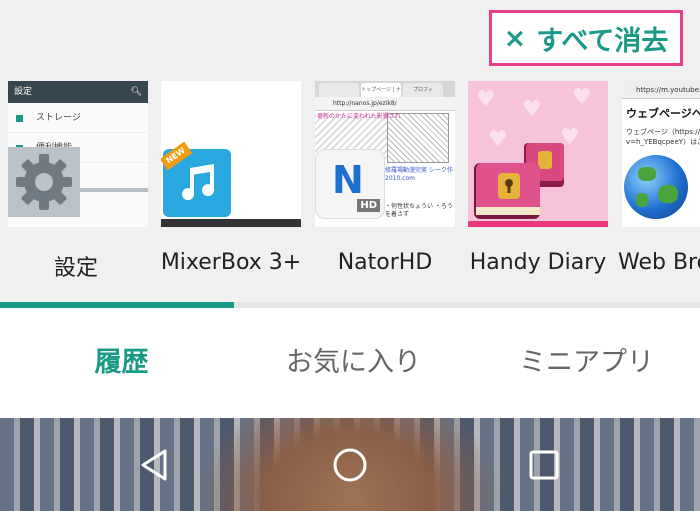 This screenshot has height=511, width=700. Describe the element at coordinates (602, 41) in the screenshot. I see `clear-all-label: すべて消去` at that location.